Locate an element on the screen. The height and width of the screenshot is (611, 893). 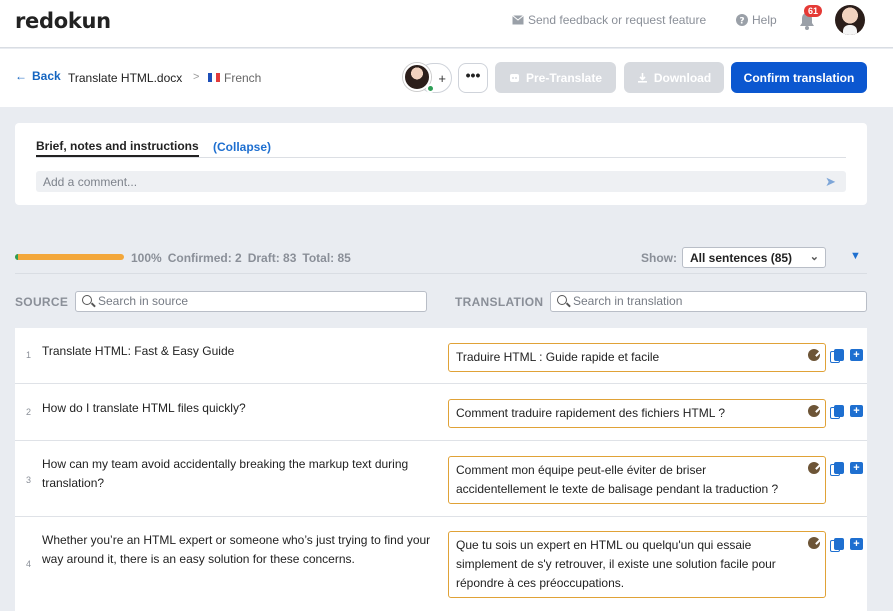
progress-confirmed-segment is located at coordinates (16, 257).